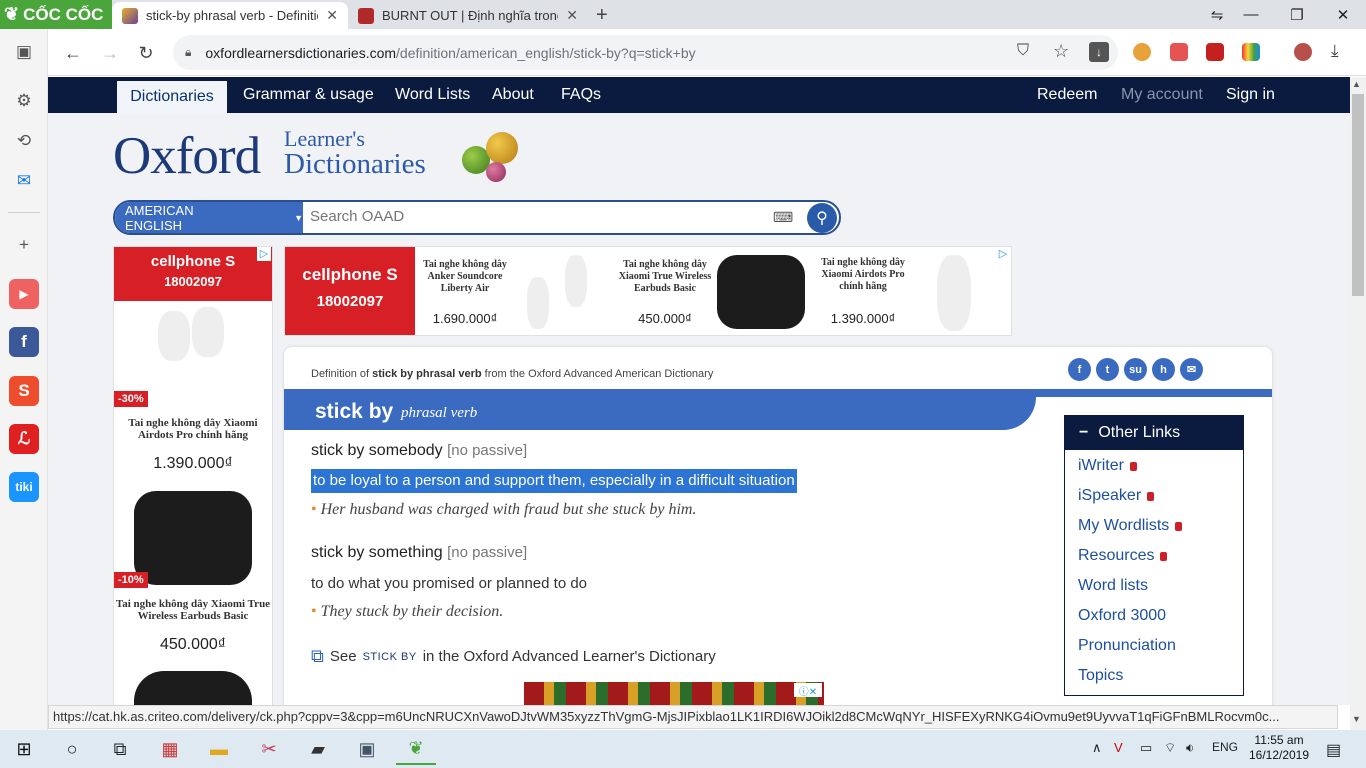 The image size is (1366, 768). Describe the element at coordinates (1333, 750) in the screenshot. I see `notification-icon: ▤` at that location.